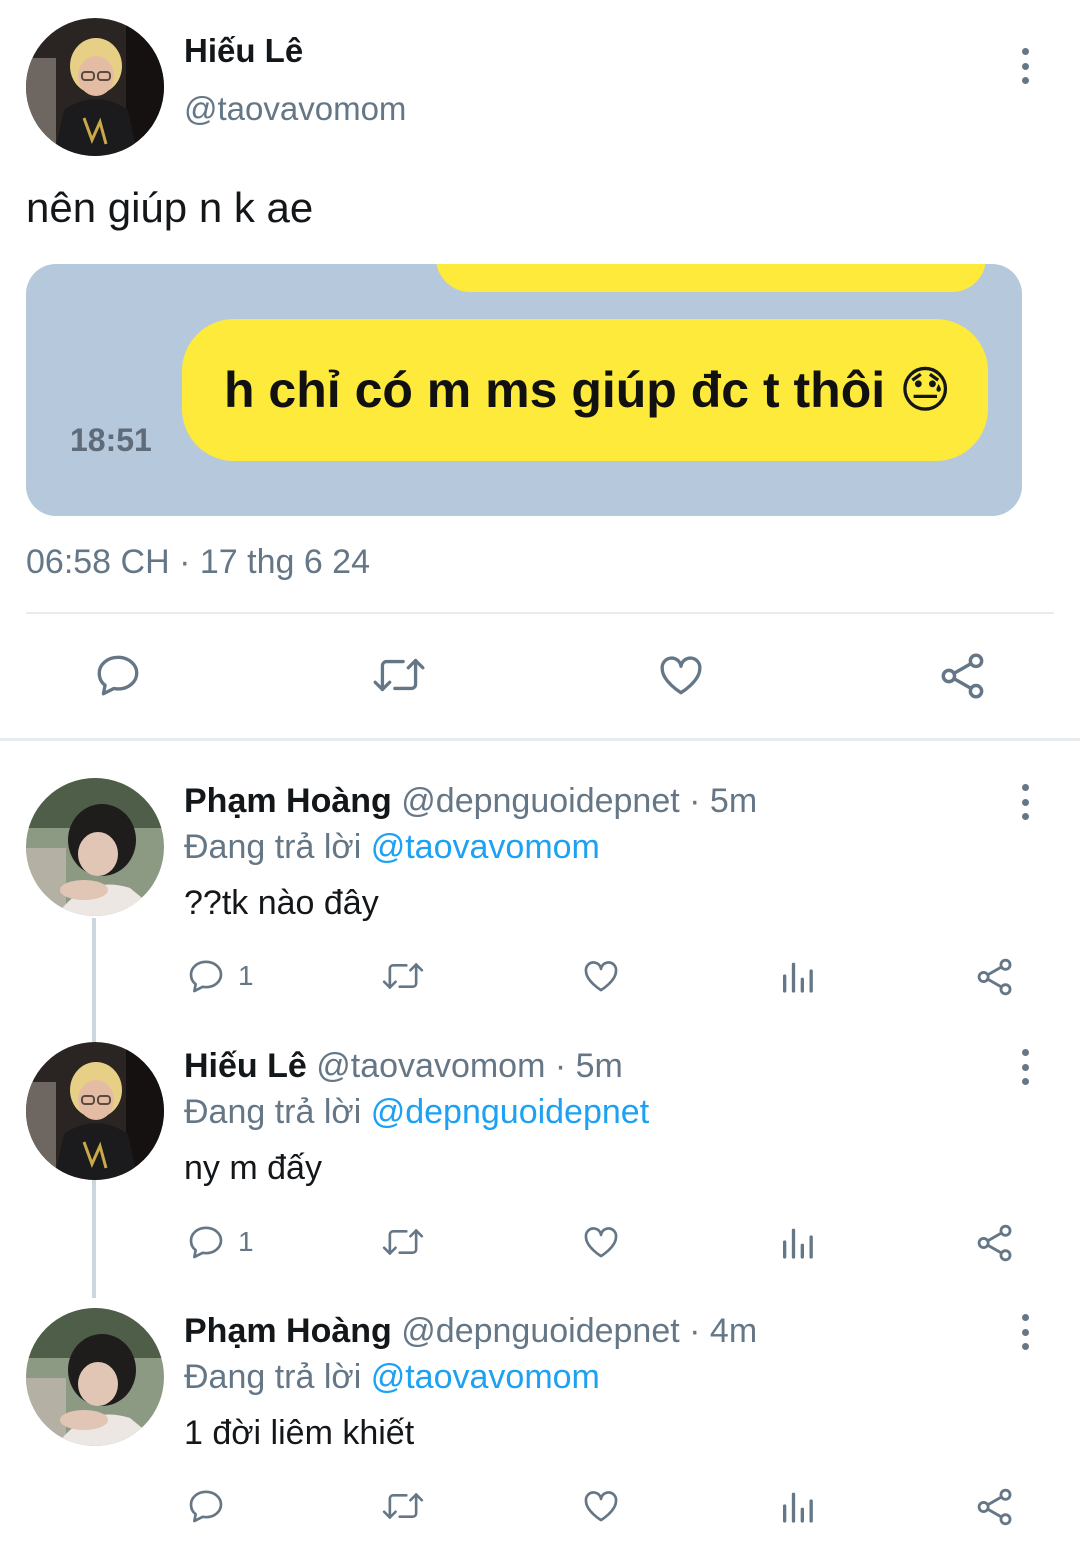 The height and width of the screenshot is (1547, 1080). I want to click on reply-time: · 4m, so click(723, 1331).